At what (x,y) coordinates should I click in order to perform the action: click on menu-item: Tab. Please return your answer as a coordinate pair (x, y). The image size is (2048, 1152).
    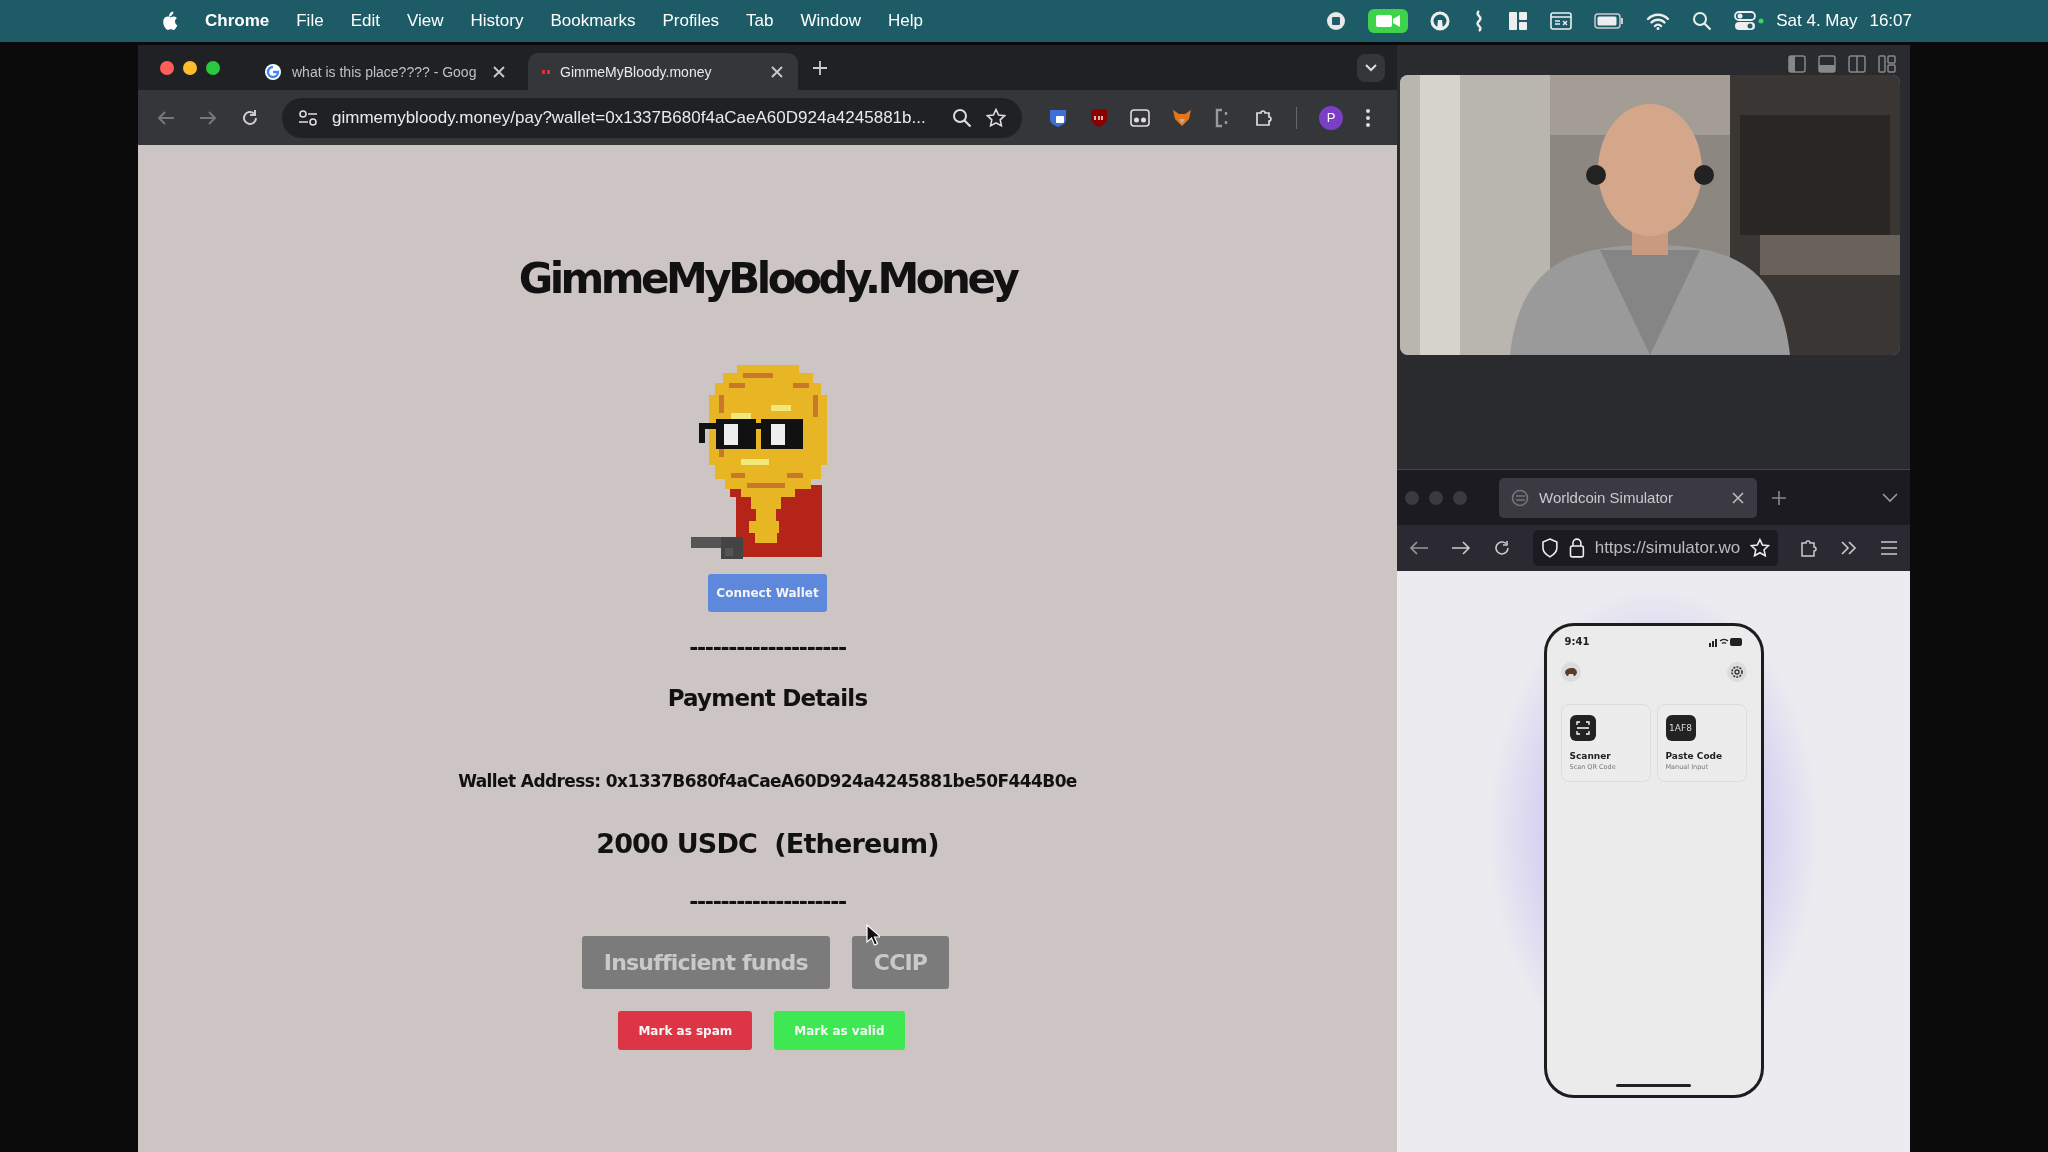
    Looking at the image, I should click on (760, 21).